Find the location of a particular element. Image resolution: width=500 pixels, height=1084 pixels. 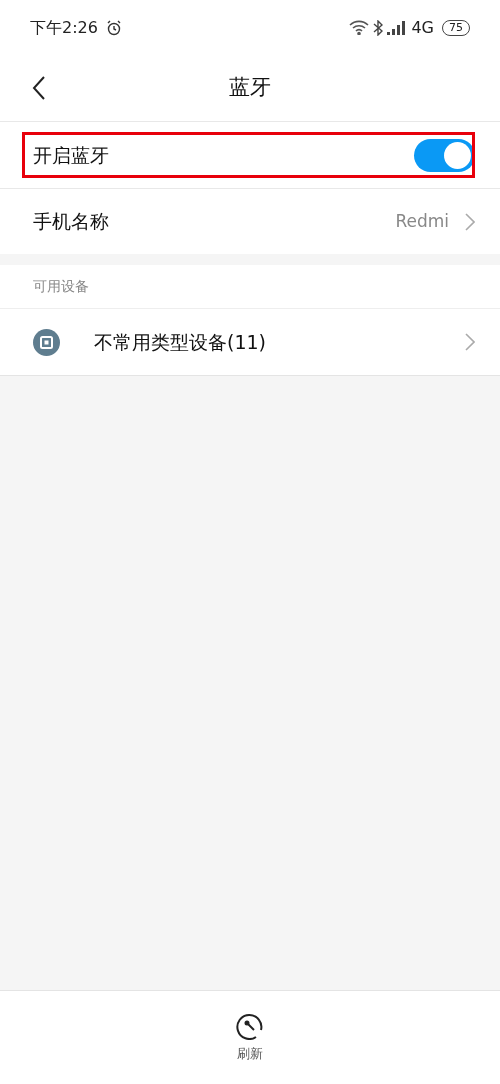

page-title: 蓝牙 is located at coordinates (250, 88).